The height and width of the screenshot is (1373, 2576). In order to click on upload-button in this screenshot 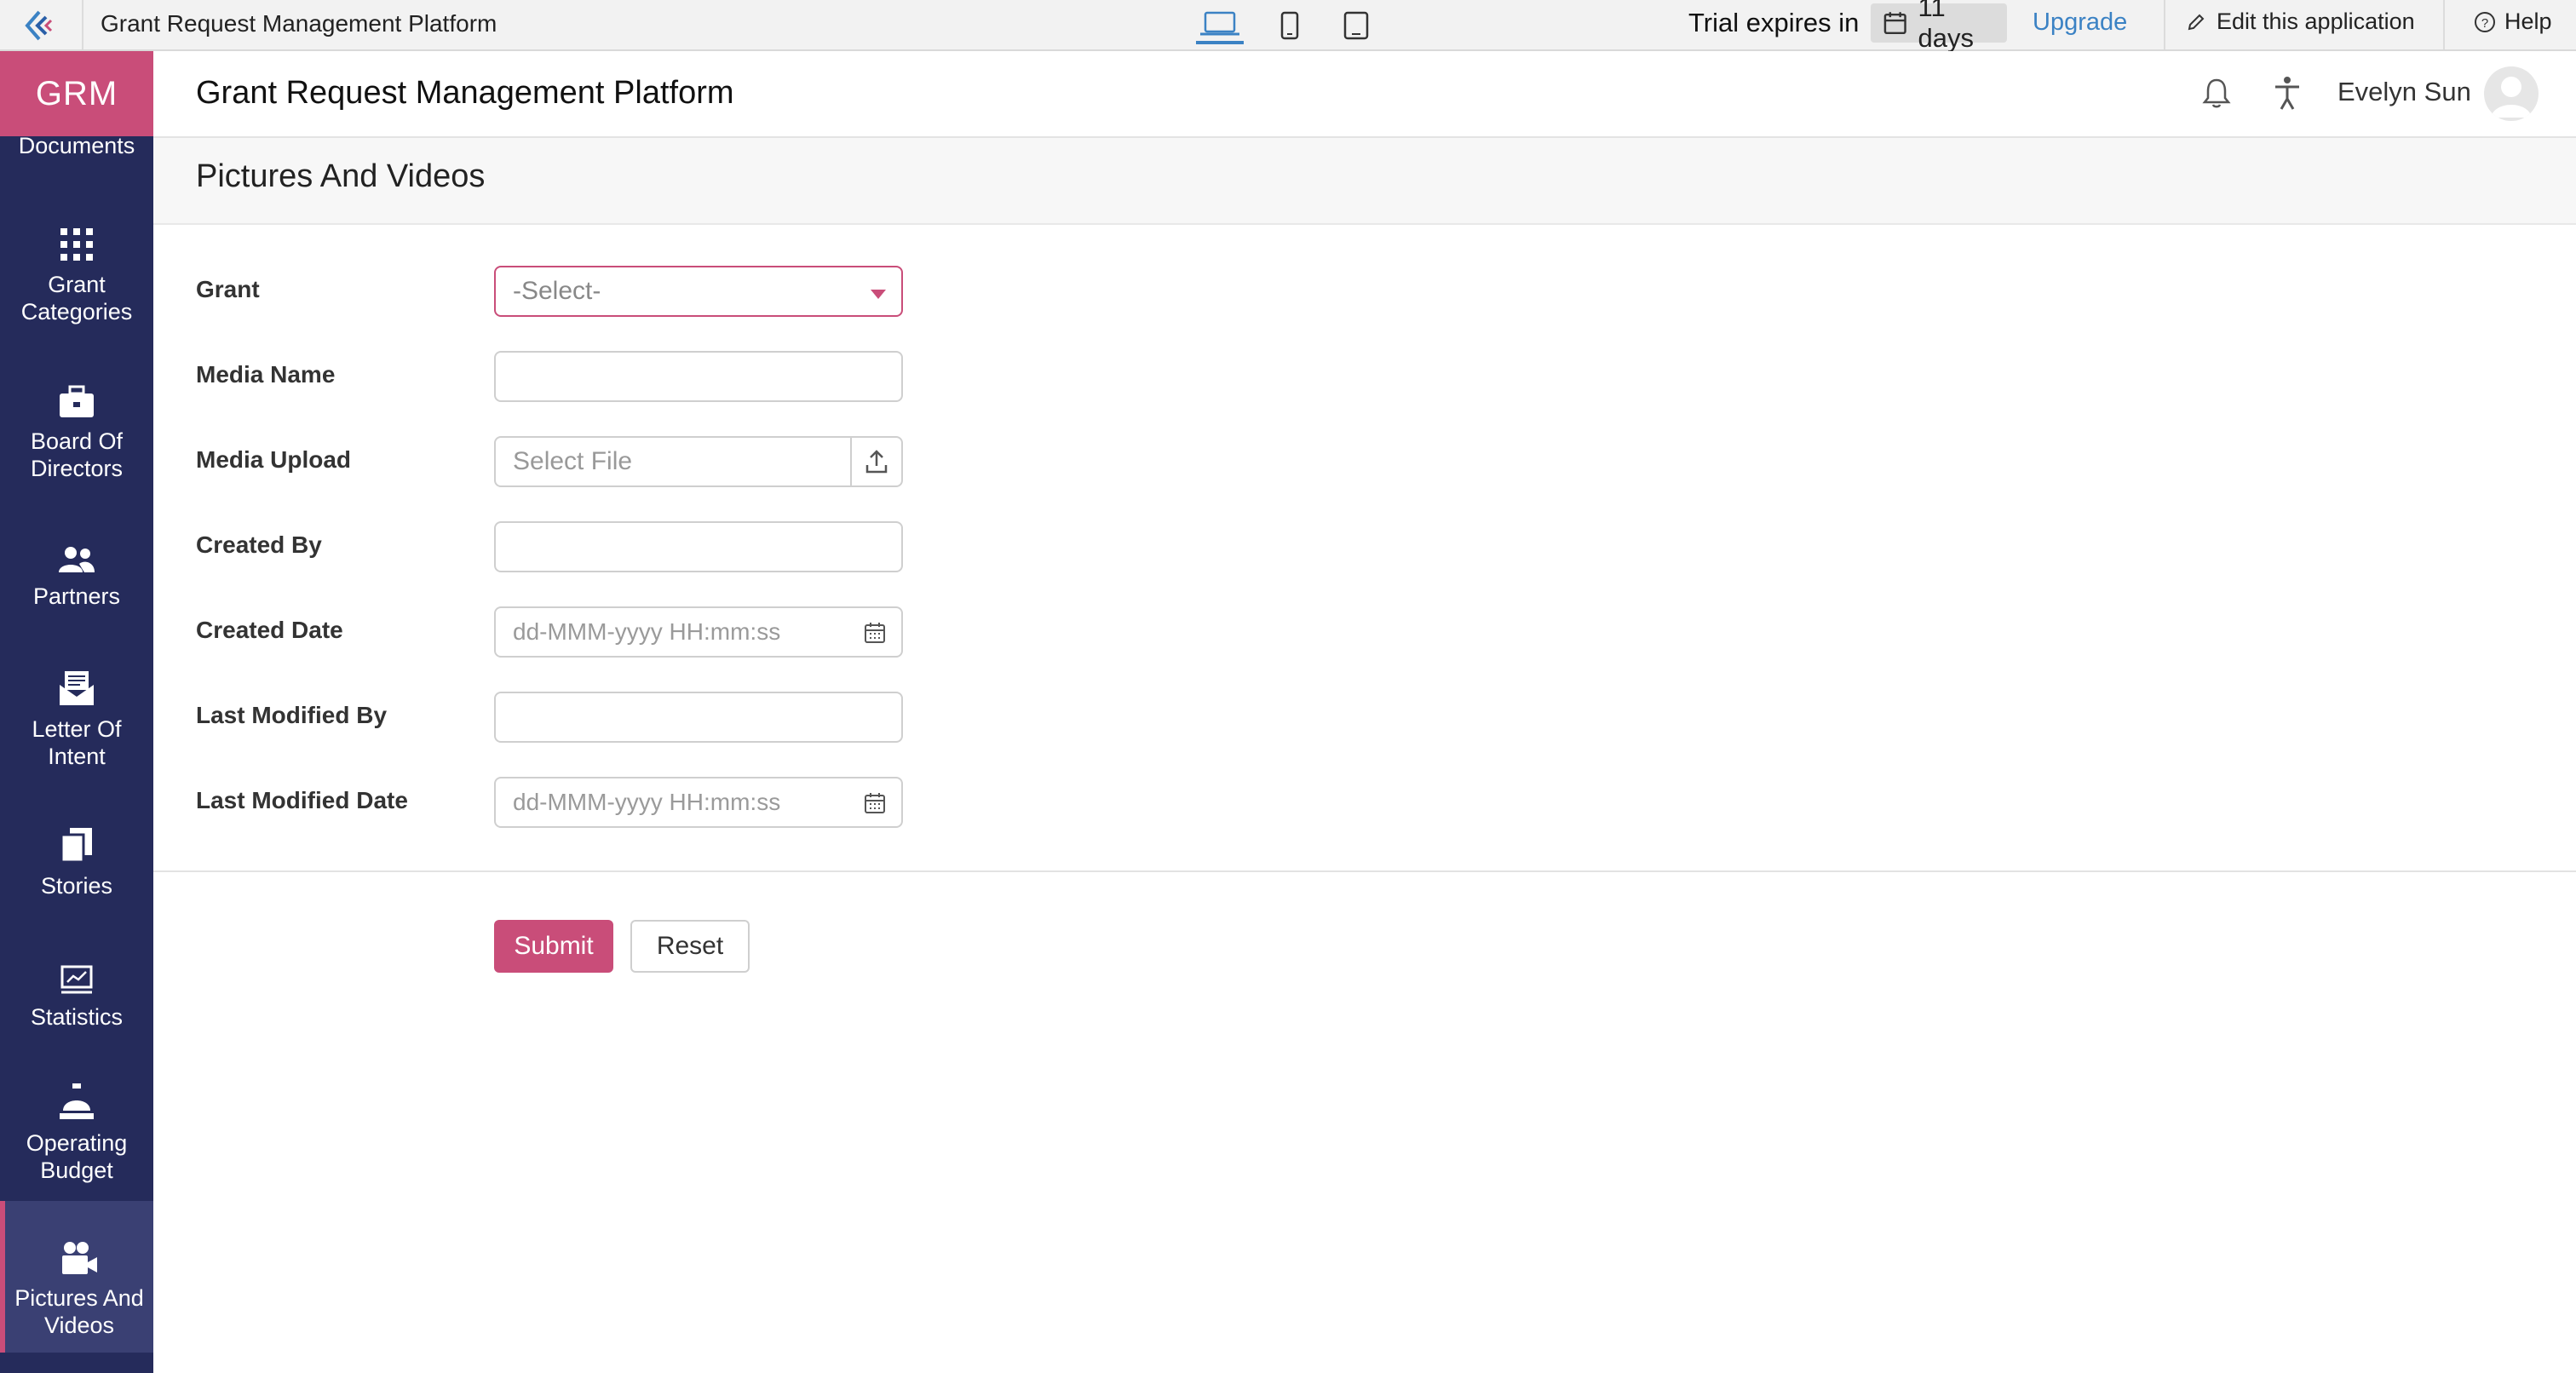, I will do `click(876, 461)`.